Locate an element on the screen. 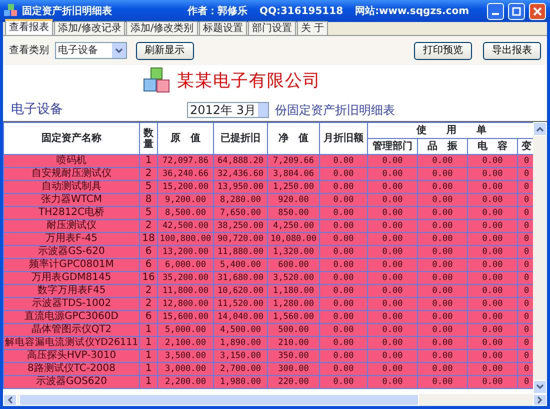 This screenshot has height=409, width=550. table-cell: 1,280.00 is located at coordinates (294, 304).